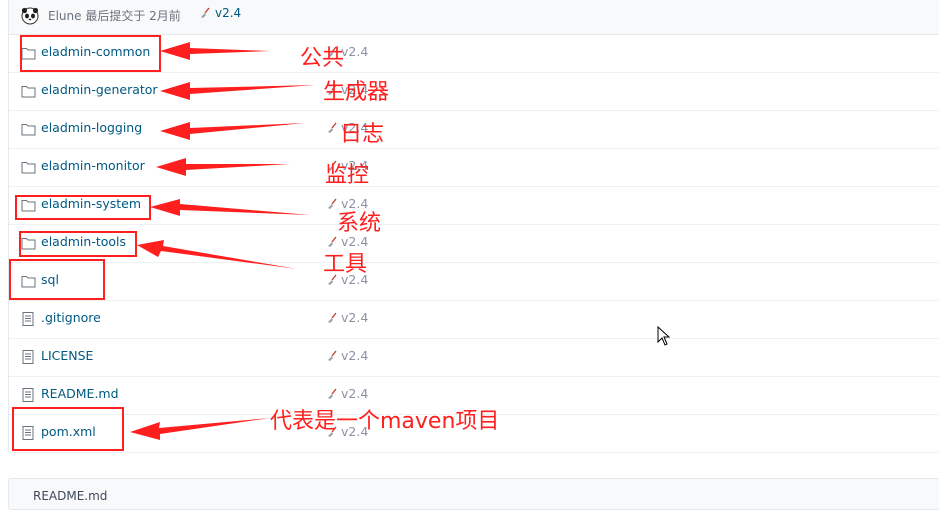 The image size is (939, 510). Describe the element at coordinates (474, 167) in the screenshot. I see `file-row: eladmin-monitor v2.4` at that location.